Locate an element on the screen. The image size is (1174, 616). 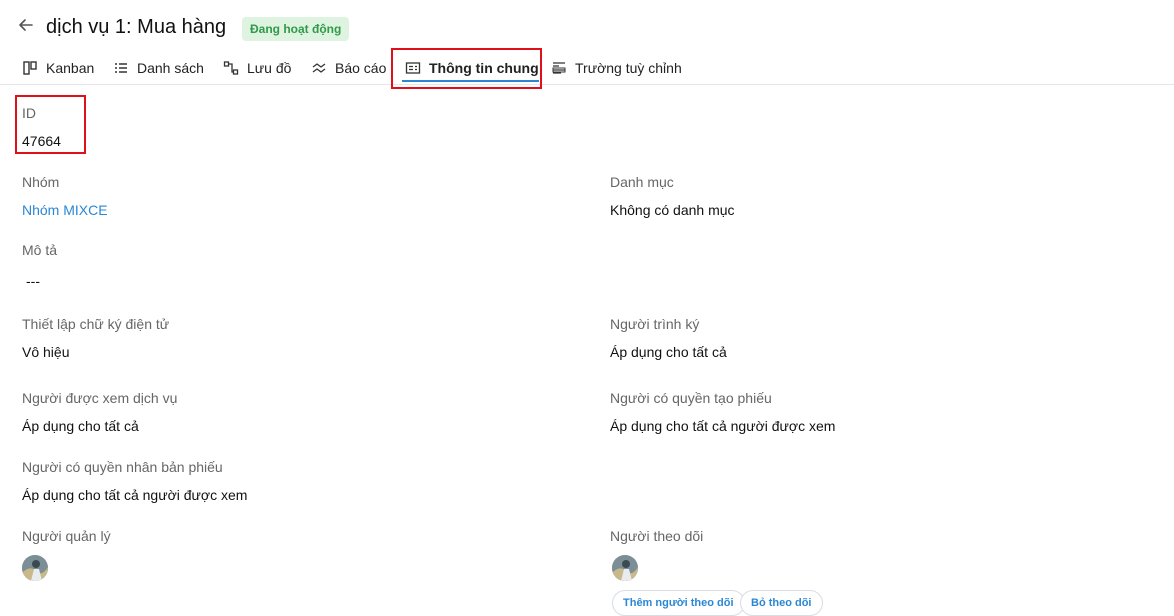
ticket-creators-label: Người có quyền tạo phiếu is located at coordinates (691, 398).